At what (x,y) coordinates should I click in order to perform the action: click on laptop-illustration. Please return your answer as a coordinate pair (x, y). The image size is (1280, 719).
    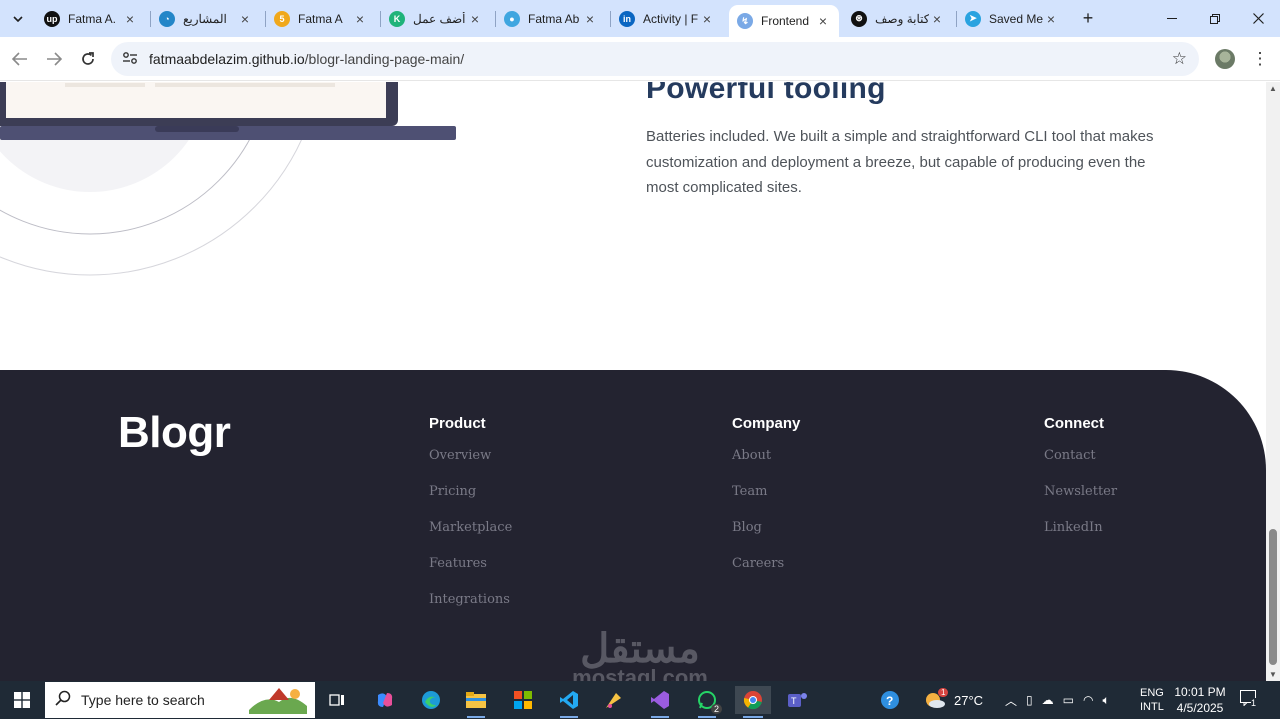
    Looking at the image, I should click on (228, 179).